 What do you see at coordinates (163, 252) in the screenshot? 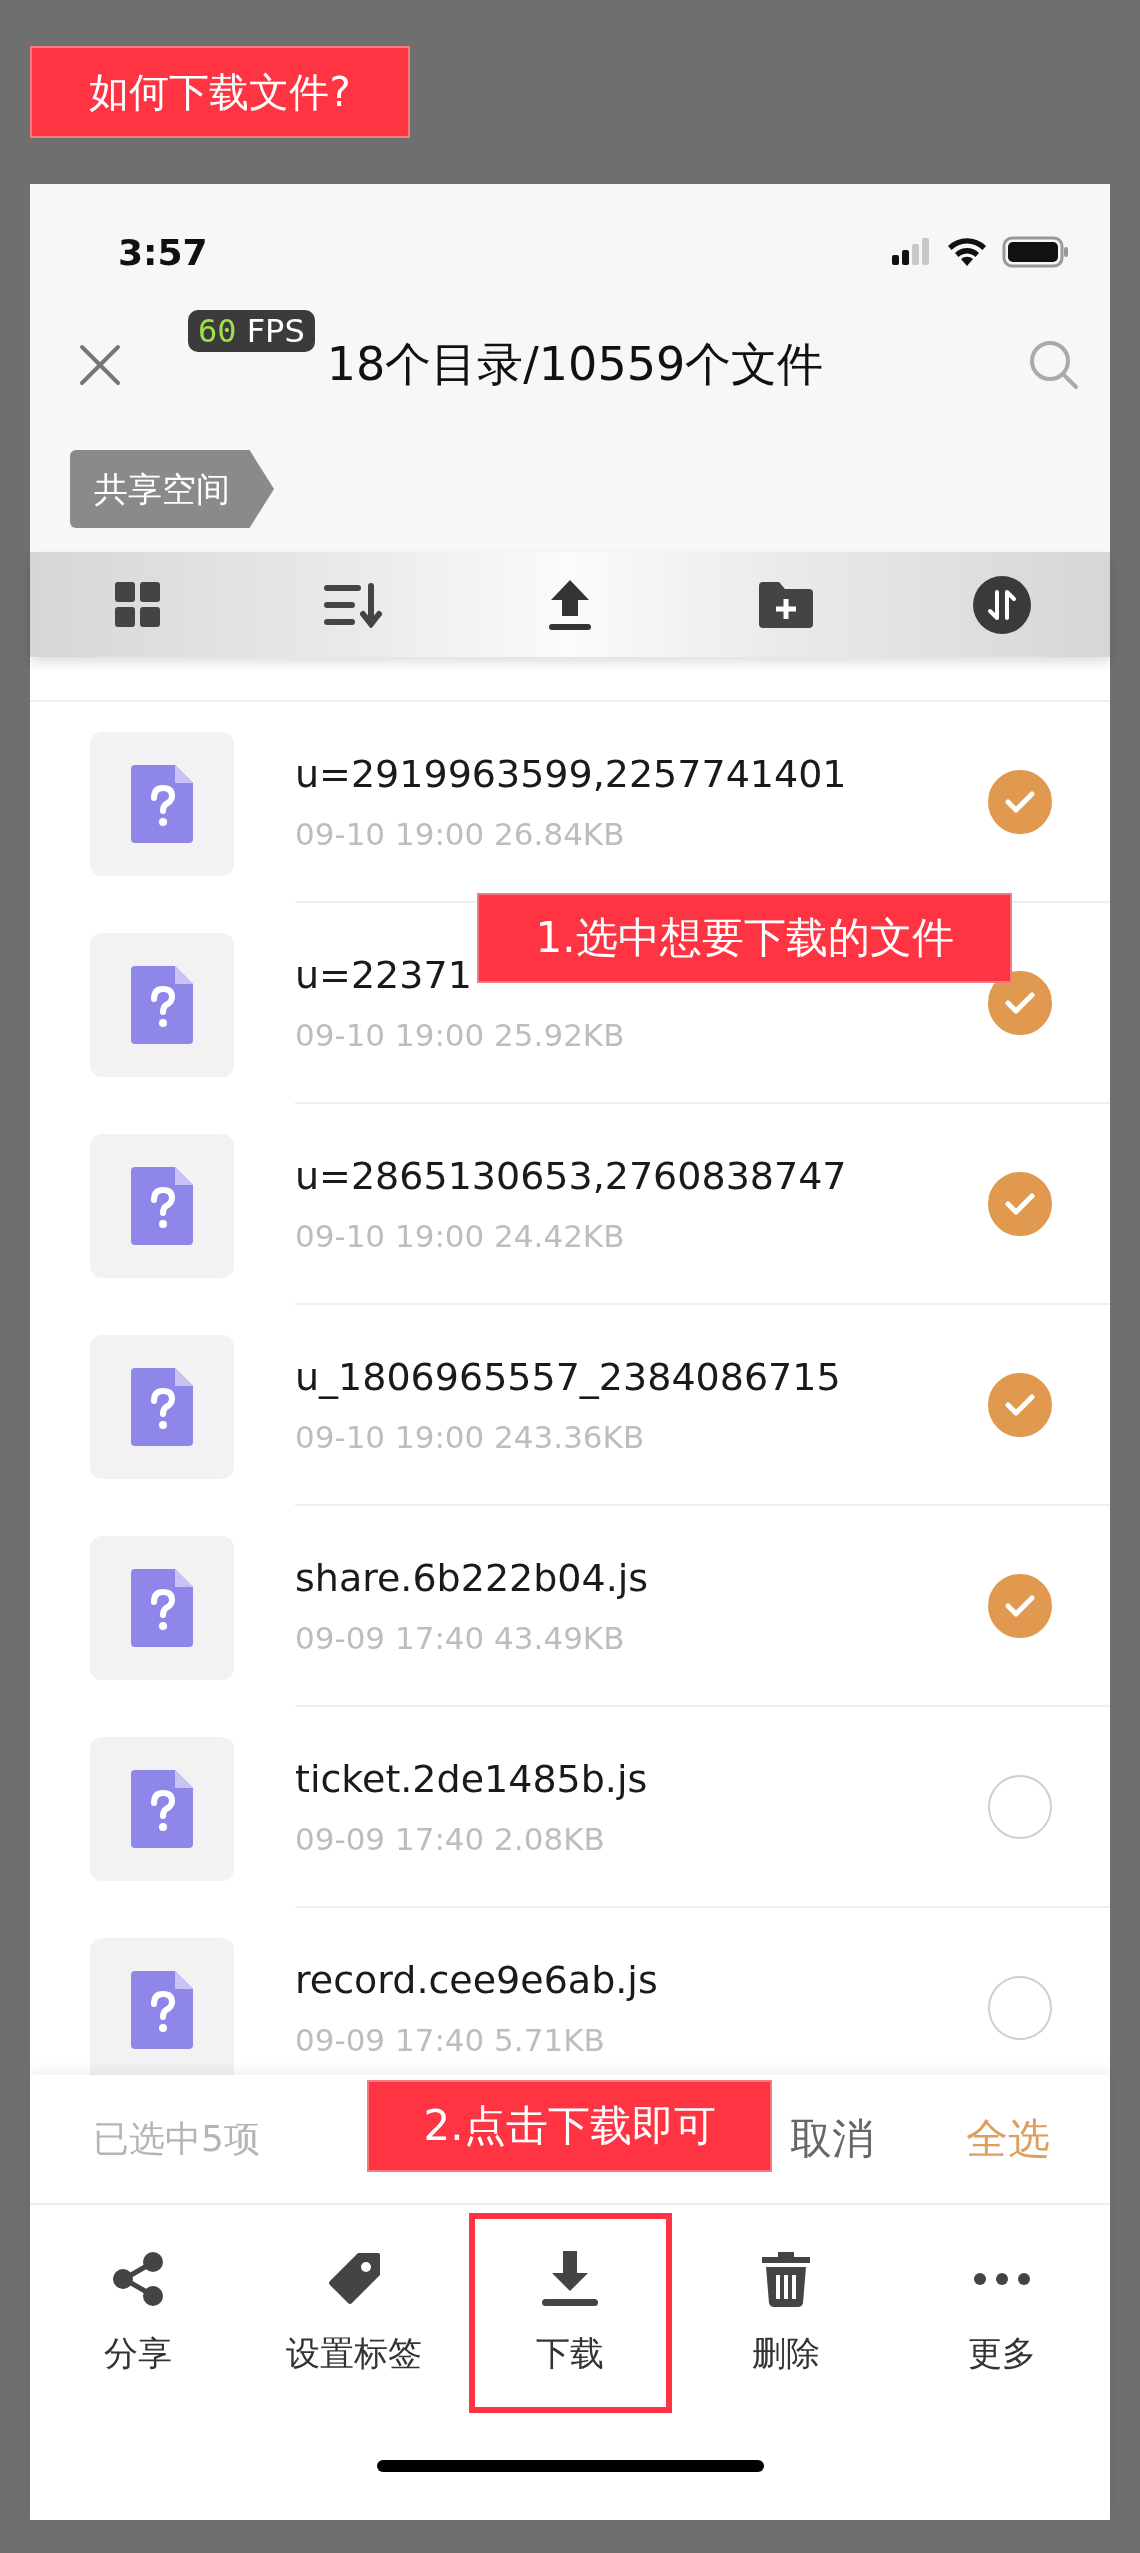
I see `status-time: 3:57` at bounding box center [163, 252].